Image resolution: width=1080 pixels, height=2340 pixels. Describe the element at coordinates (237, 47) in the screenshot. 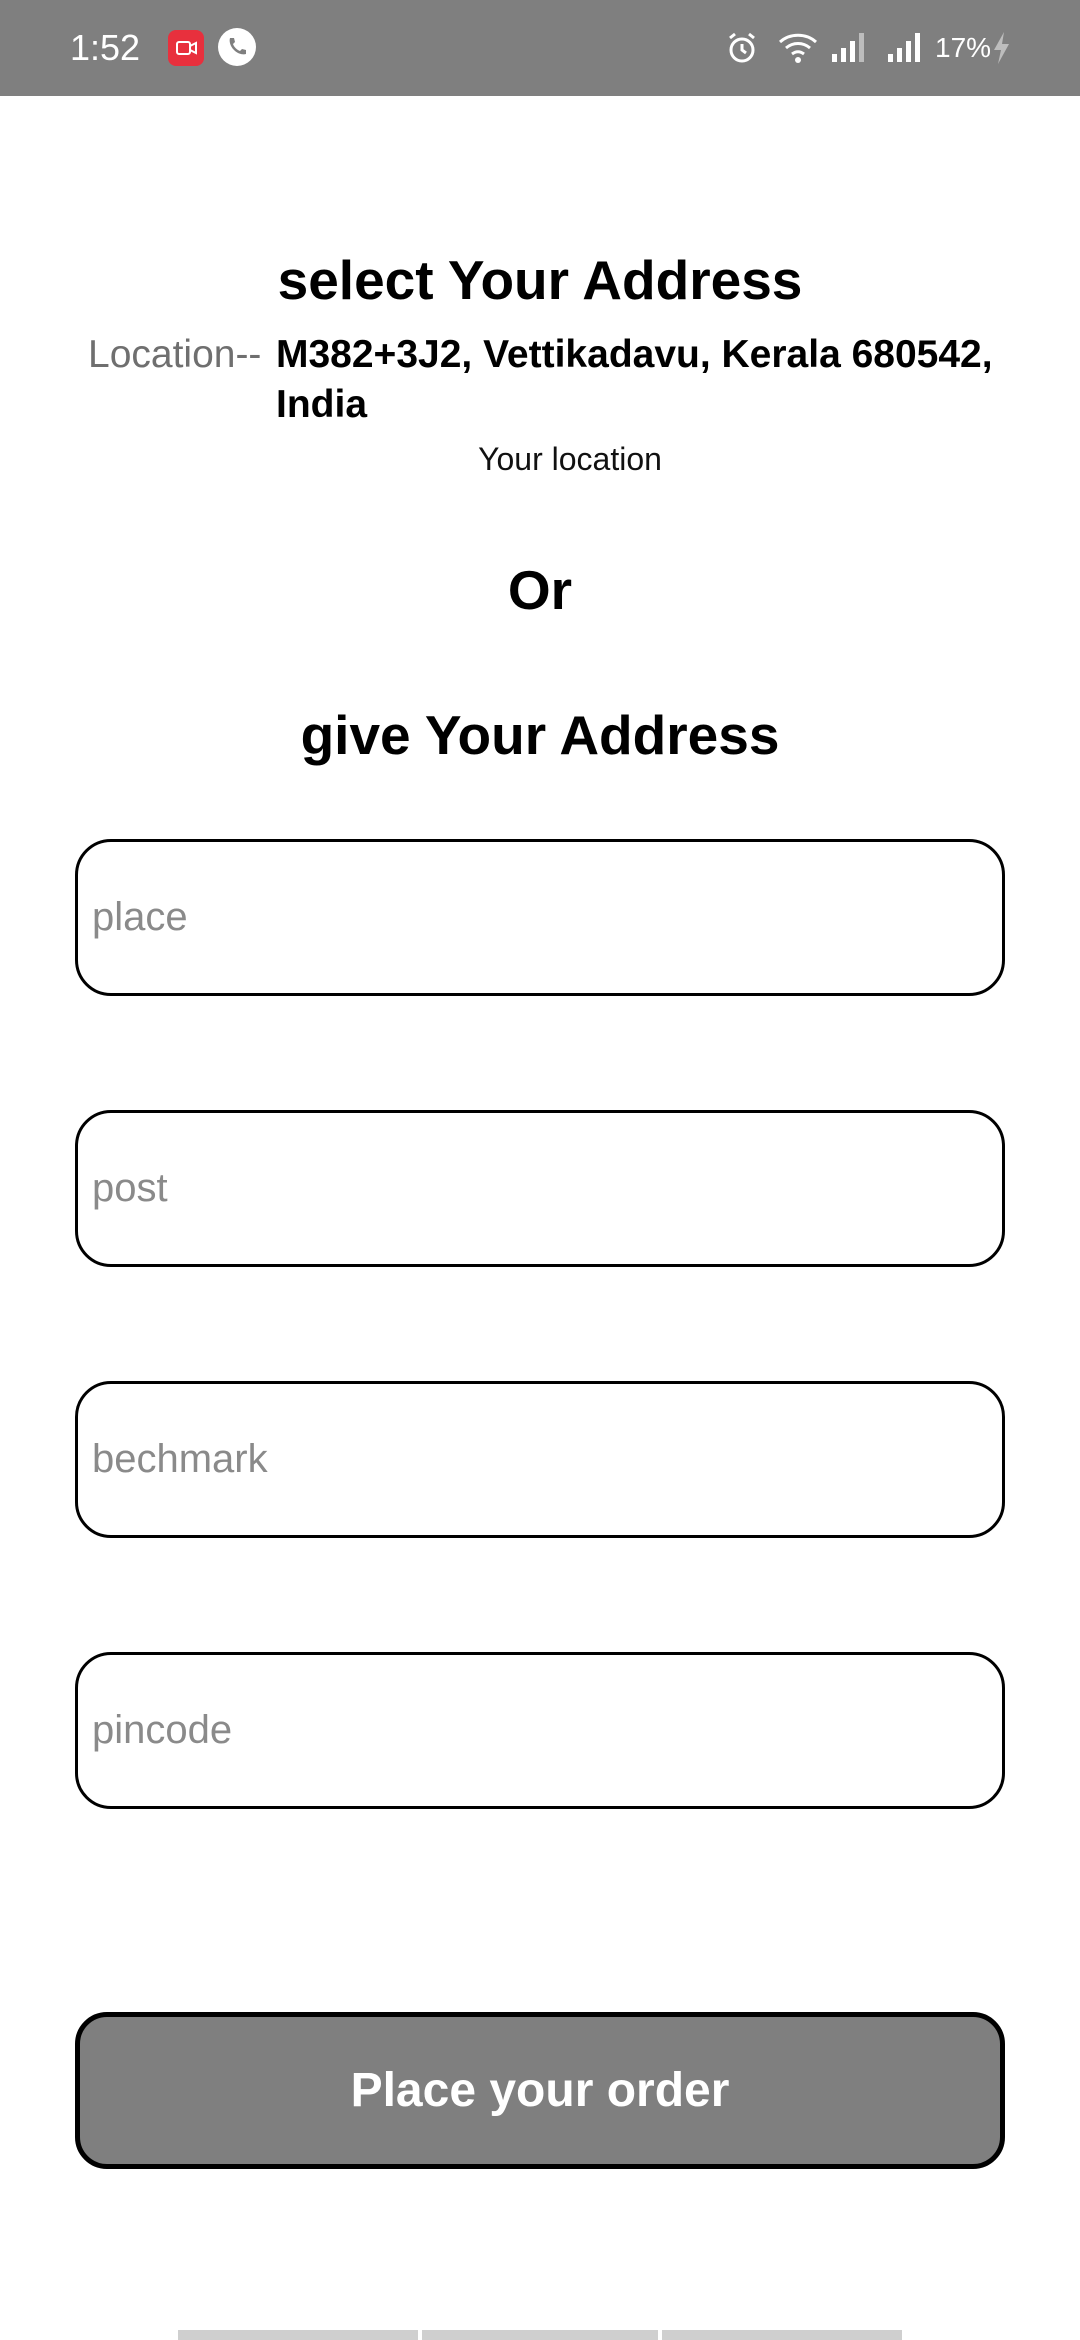

I see `phone-call-icon` at that location.